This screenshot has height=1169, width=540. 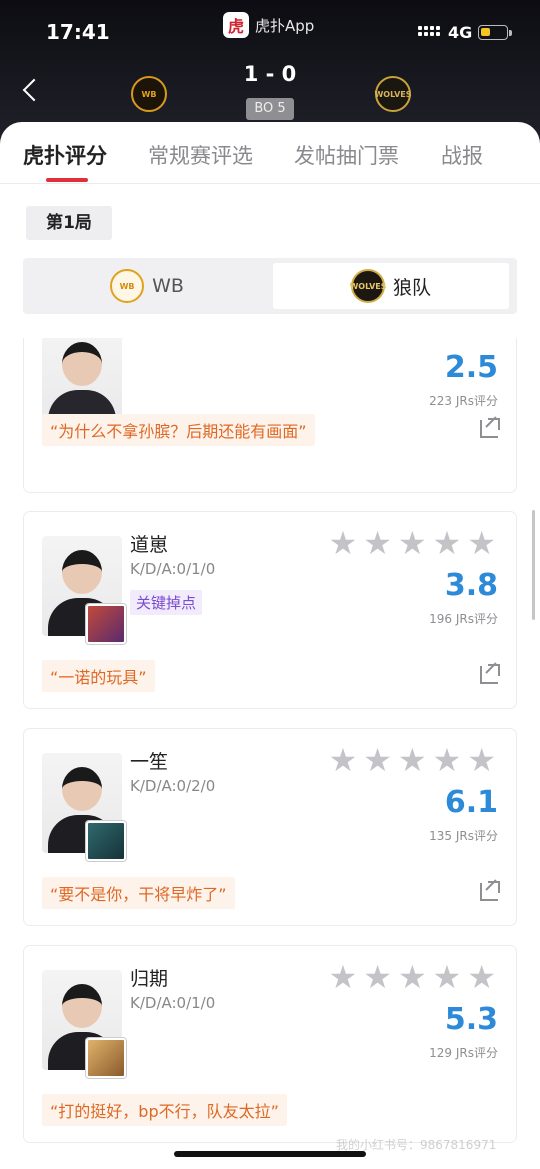 I want to click on rating-score: 5.3, so click(x=471, y=1019).